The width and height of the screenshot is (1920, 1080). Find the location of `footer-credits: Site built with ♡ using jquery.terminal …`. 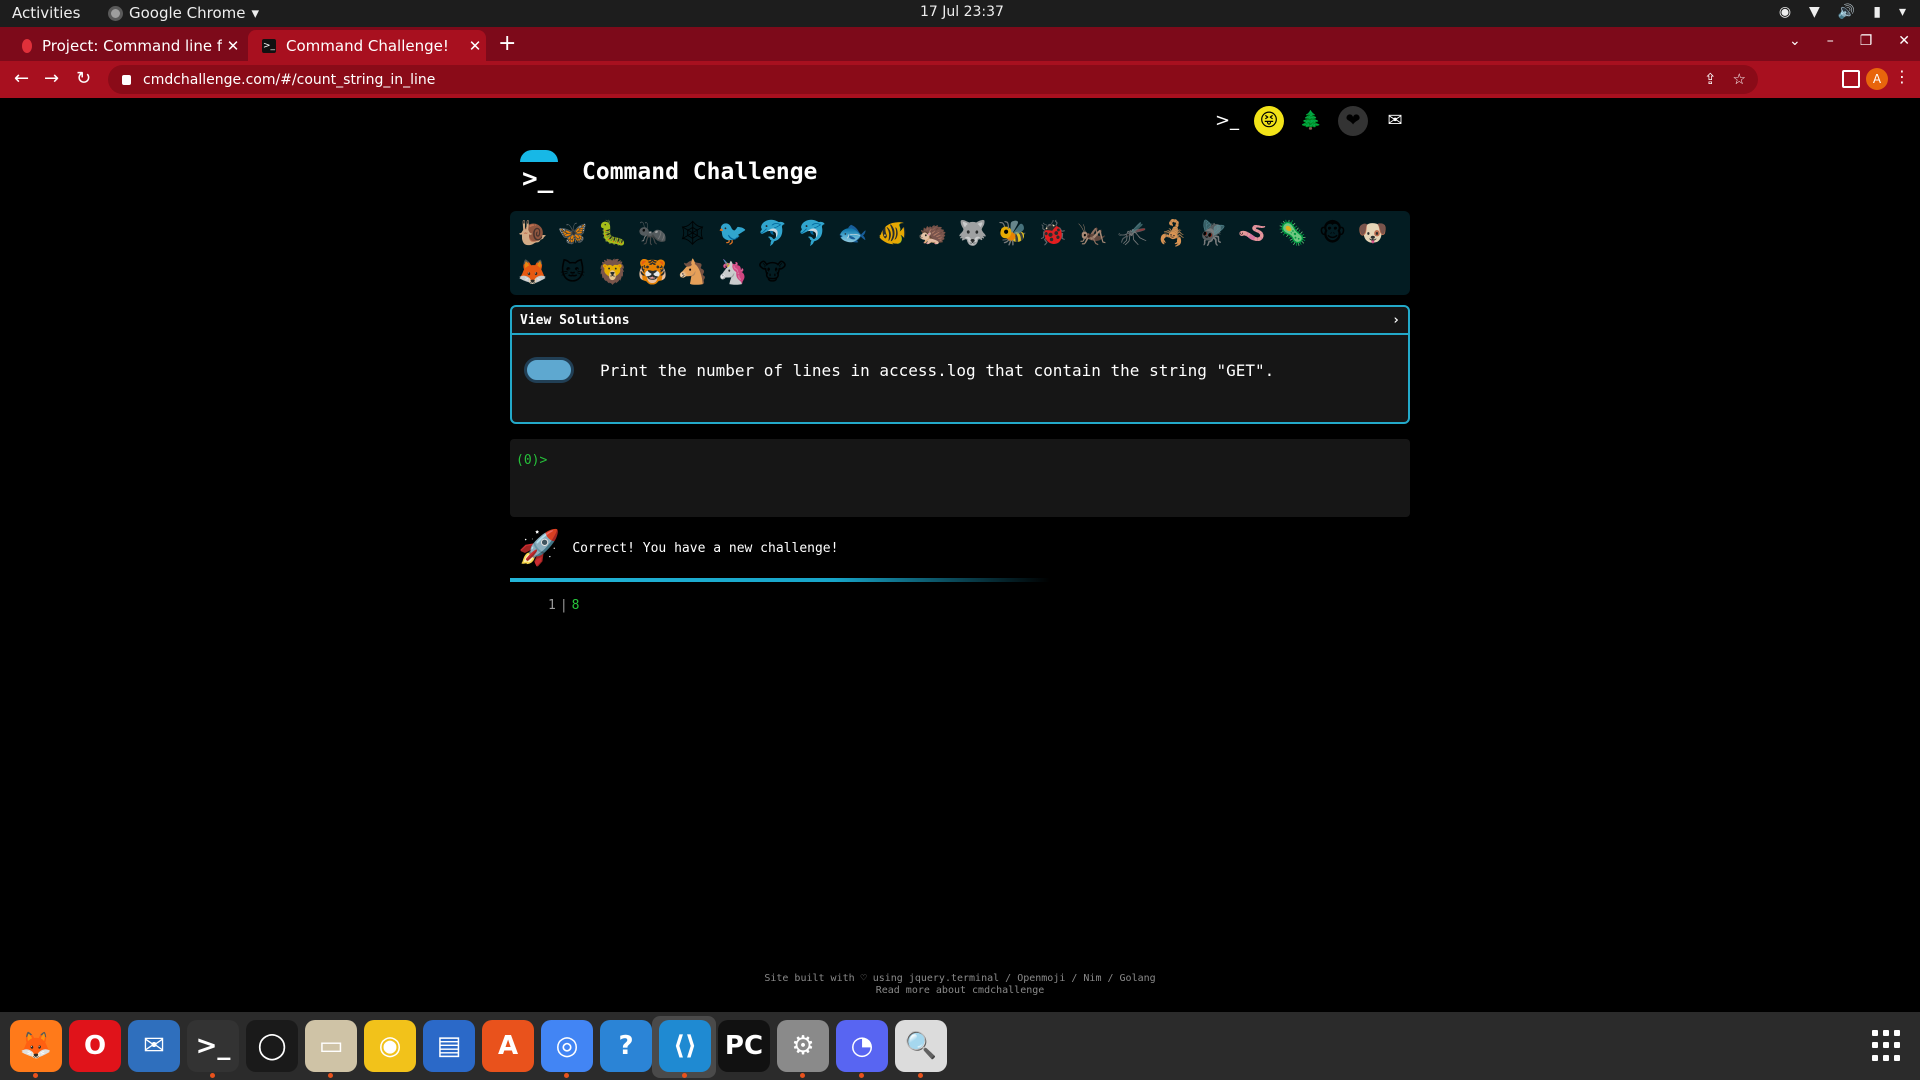

footer-credits: Site built with ♡ using jquery.terminal … is located at coordinates (960, 979).